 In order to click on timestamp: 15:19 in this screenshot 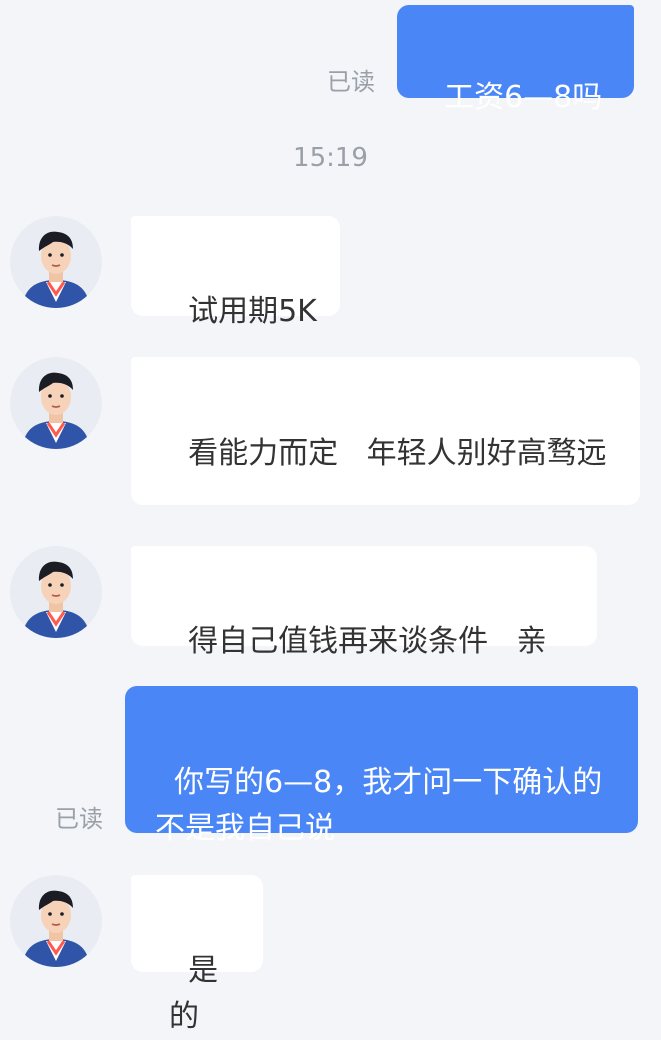, I will do `click(330, 158)`.